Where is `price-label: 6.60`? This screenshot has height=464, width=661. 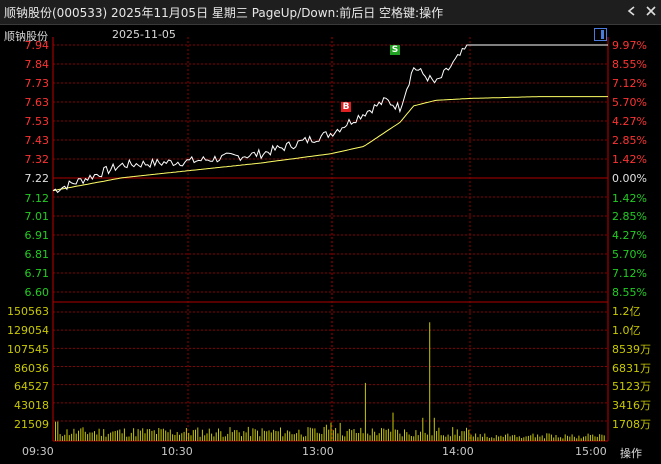
price-label: 6.60 is located at coordinates (37, 292).